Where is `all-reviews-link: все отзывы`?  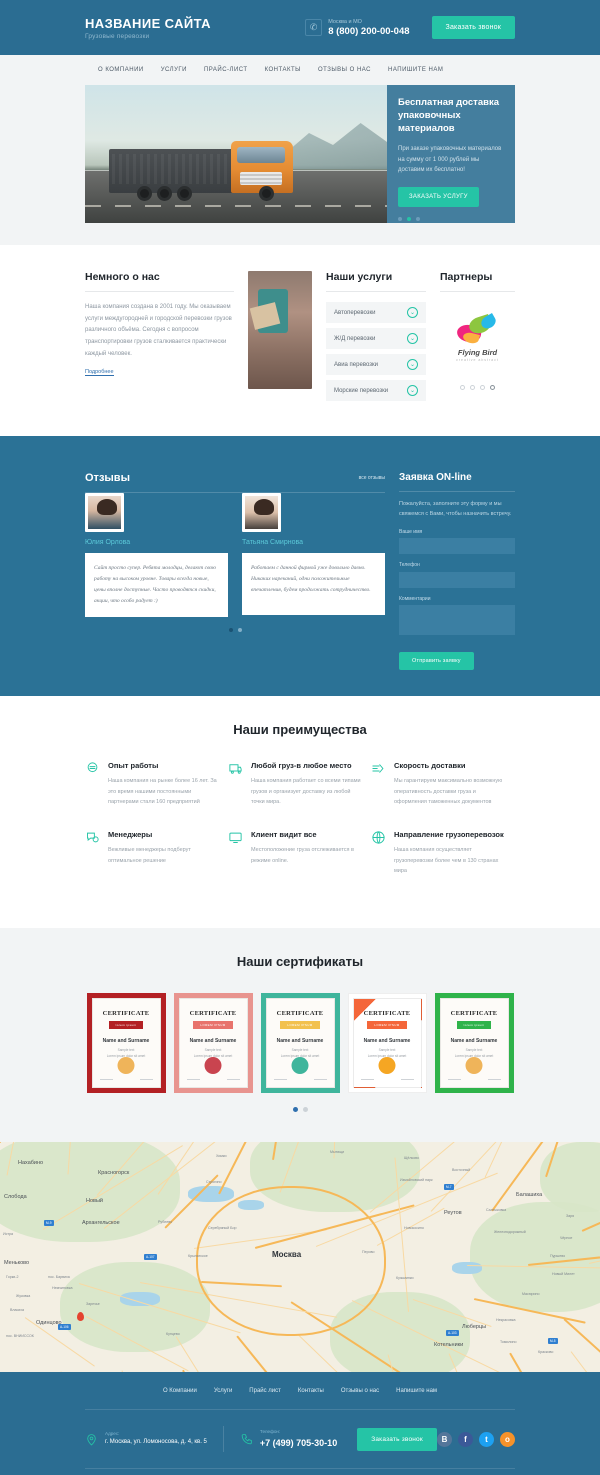
all-reviews-link: все отзывы is located at coordinates (372, 478).